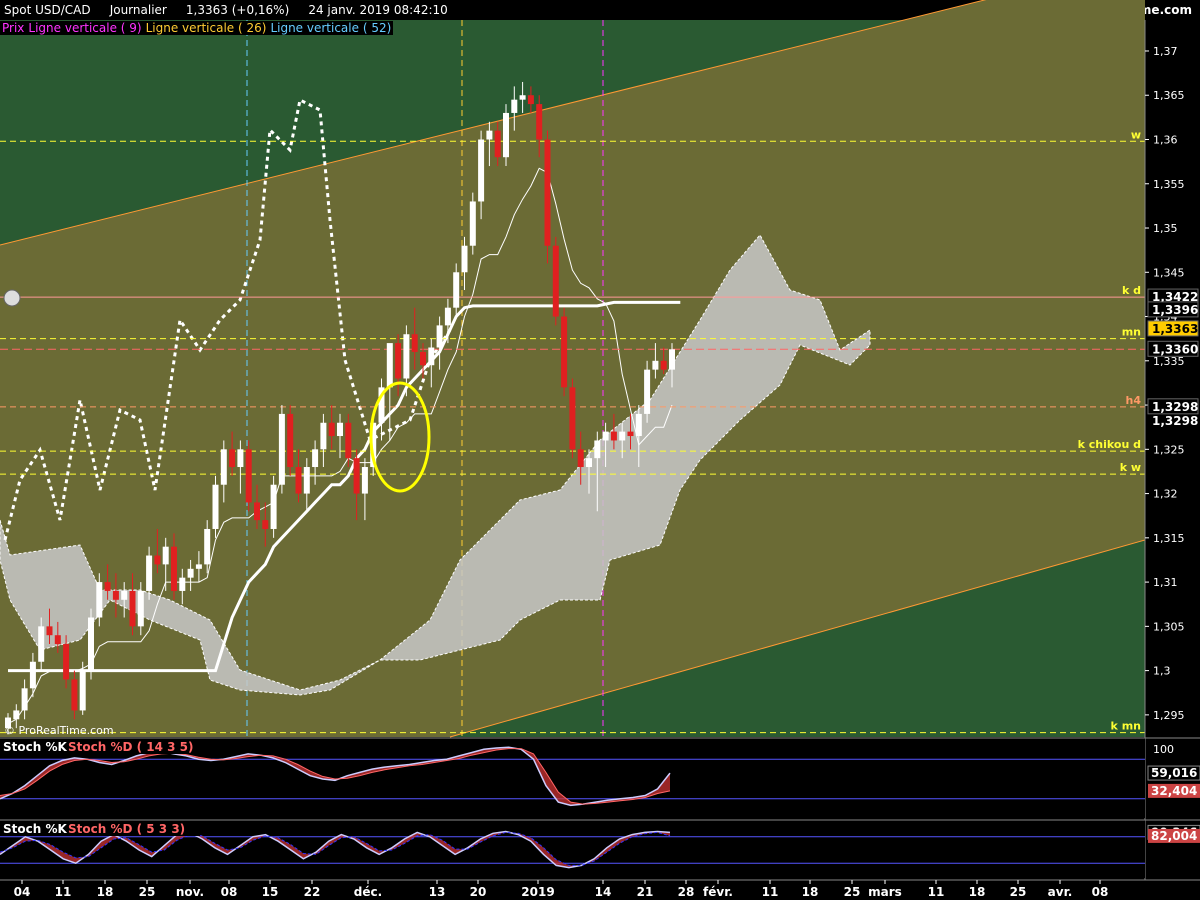 This screenshot has width=1200, height=900. What do you see at coordinates (537, 892) in the screenshot?
I see `time-tick-label: 2019` at bounding box center [537, 892].